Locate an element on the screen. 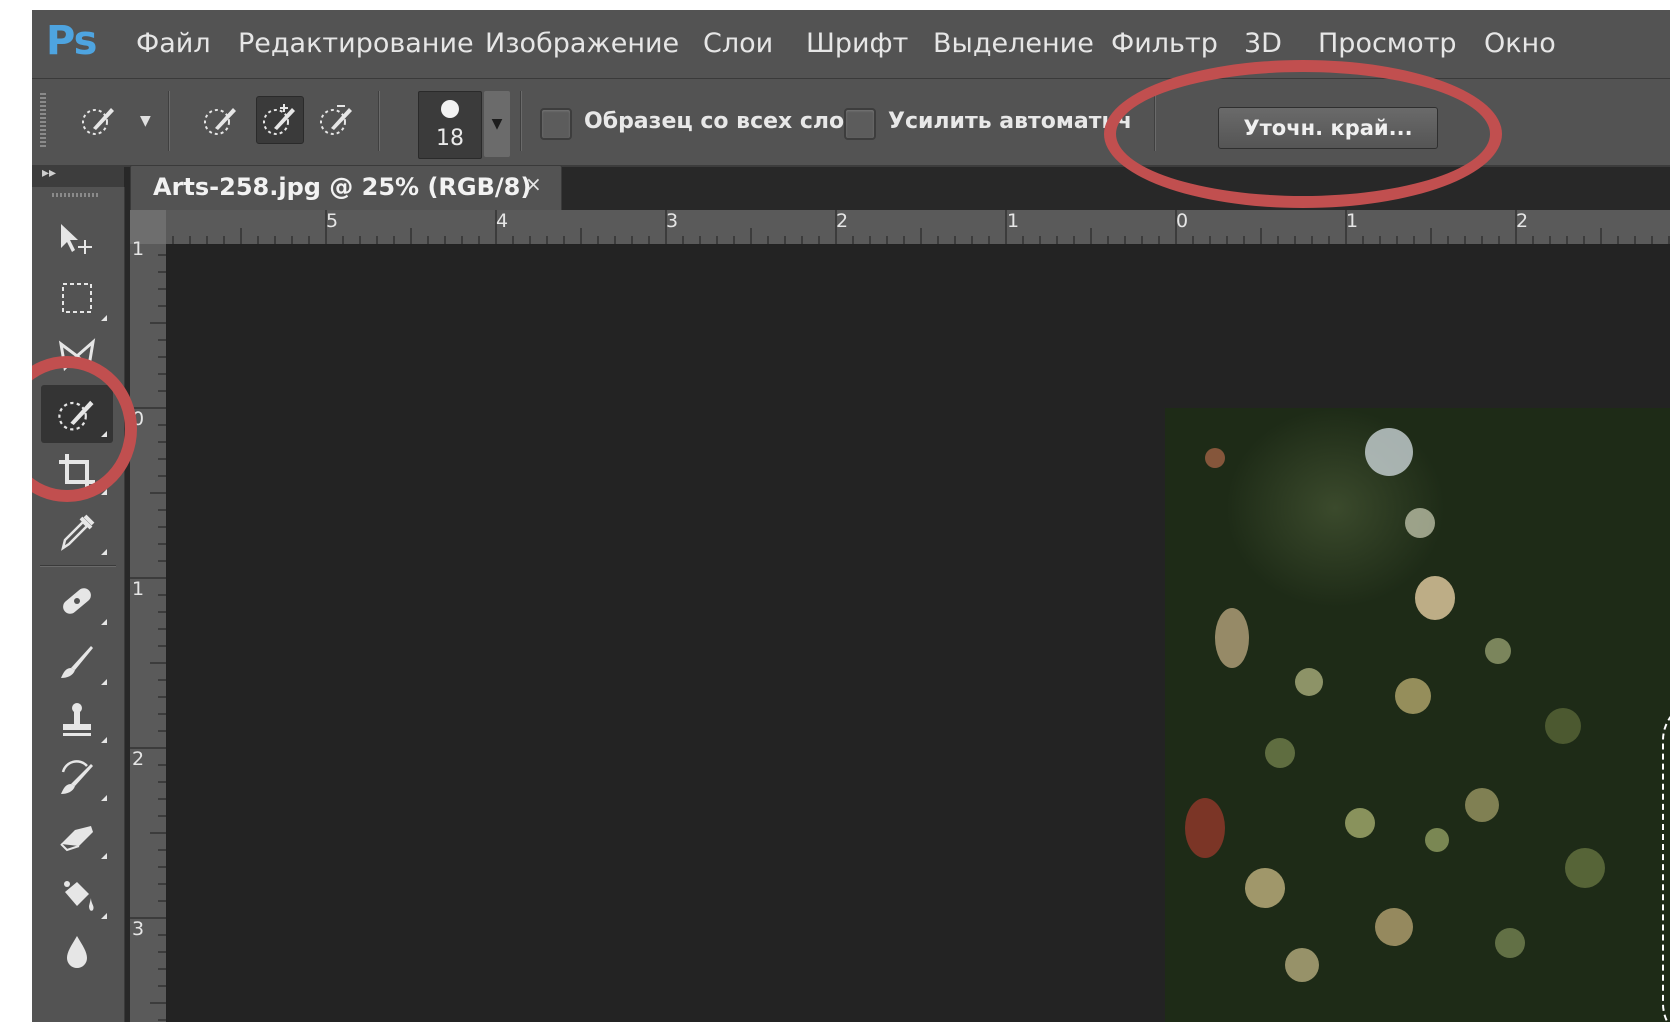  add-to-selection-button is located at coordinates (280, 120).